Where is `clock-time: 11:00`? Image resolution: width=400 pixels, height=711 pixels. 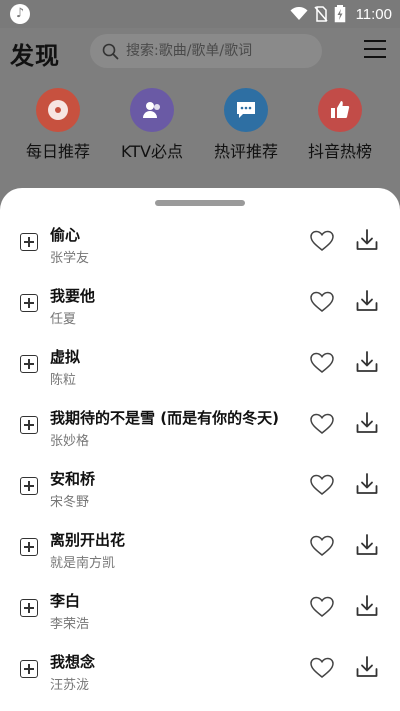
clock-time: 11:00 is located at coordinates (373, 14).